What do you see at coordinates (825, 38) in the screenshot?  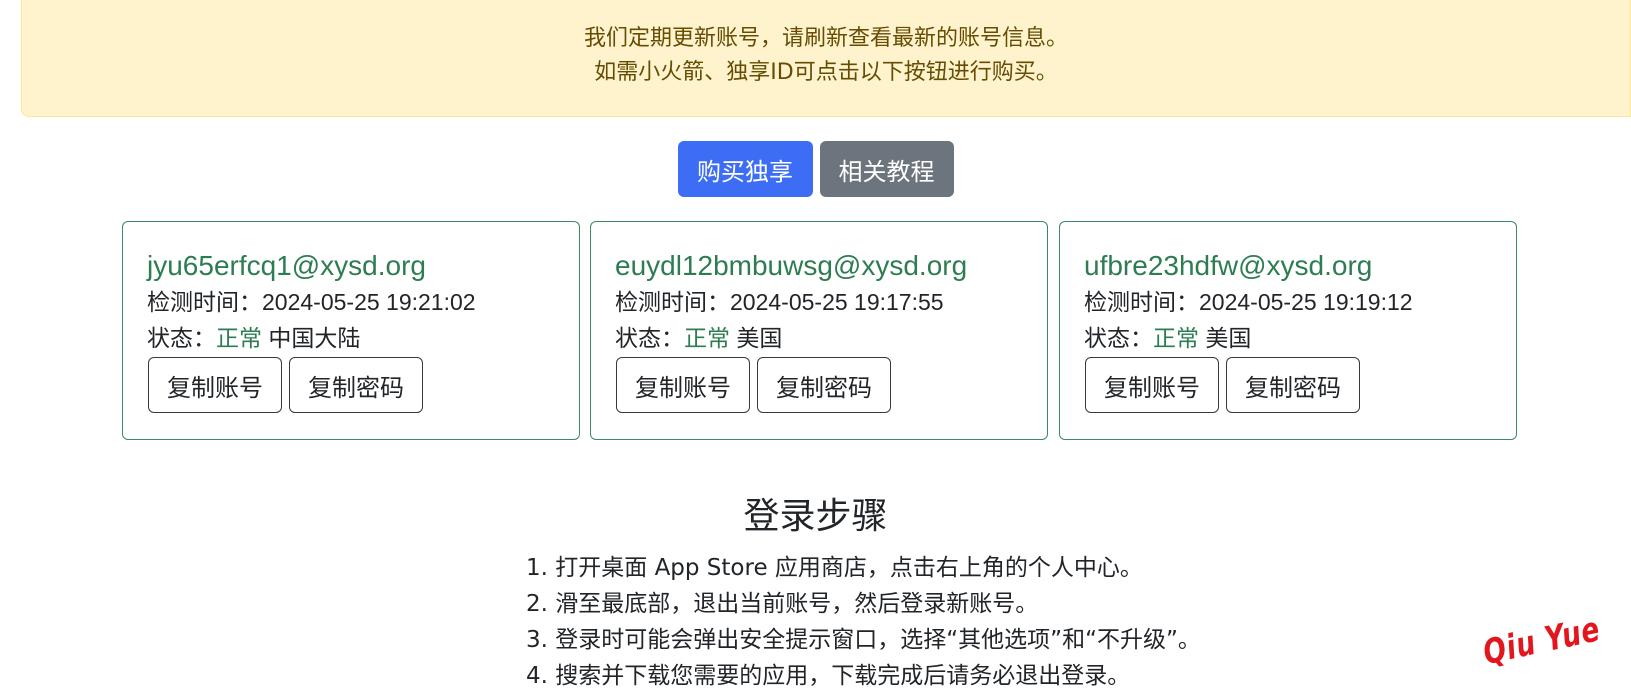 I see `notice-line-1: 我们定期更新账号，请刷新查看最新的账号信息。` at bounding box center [825, 38].